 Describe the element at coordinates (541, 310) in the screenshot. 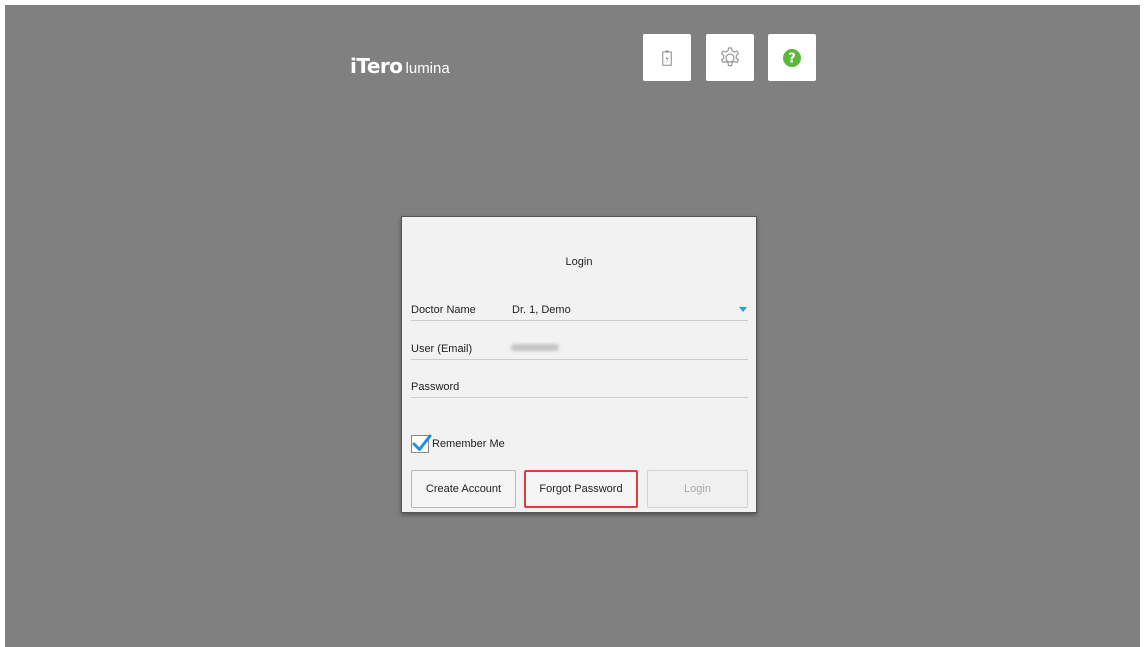

I see `doctor-name-value: Dr. 1, Demo` at that location.